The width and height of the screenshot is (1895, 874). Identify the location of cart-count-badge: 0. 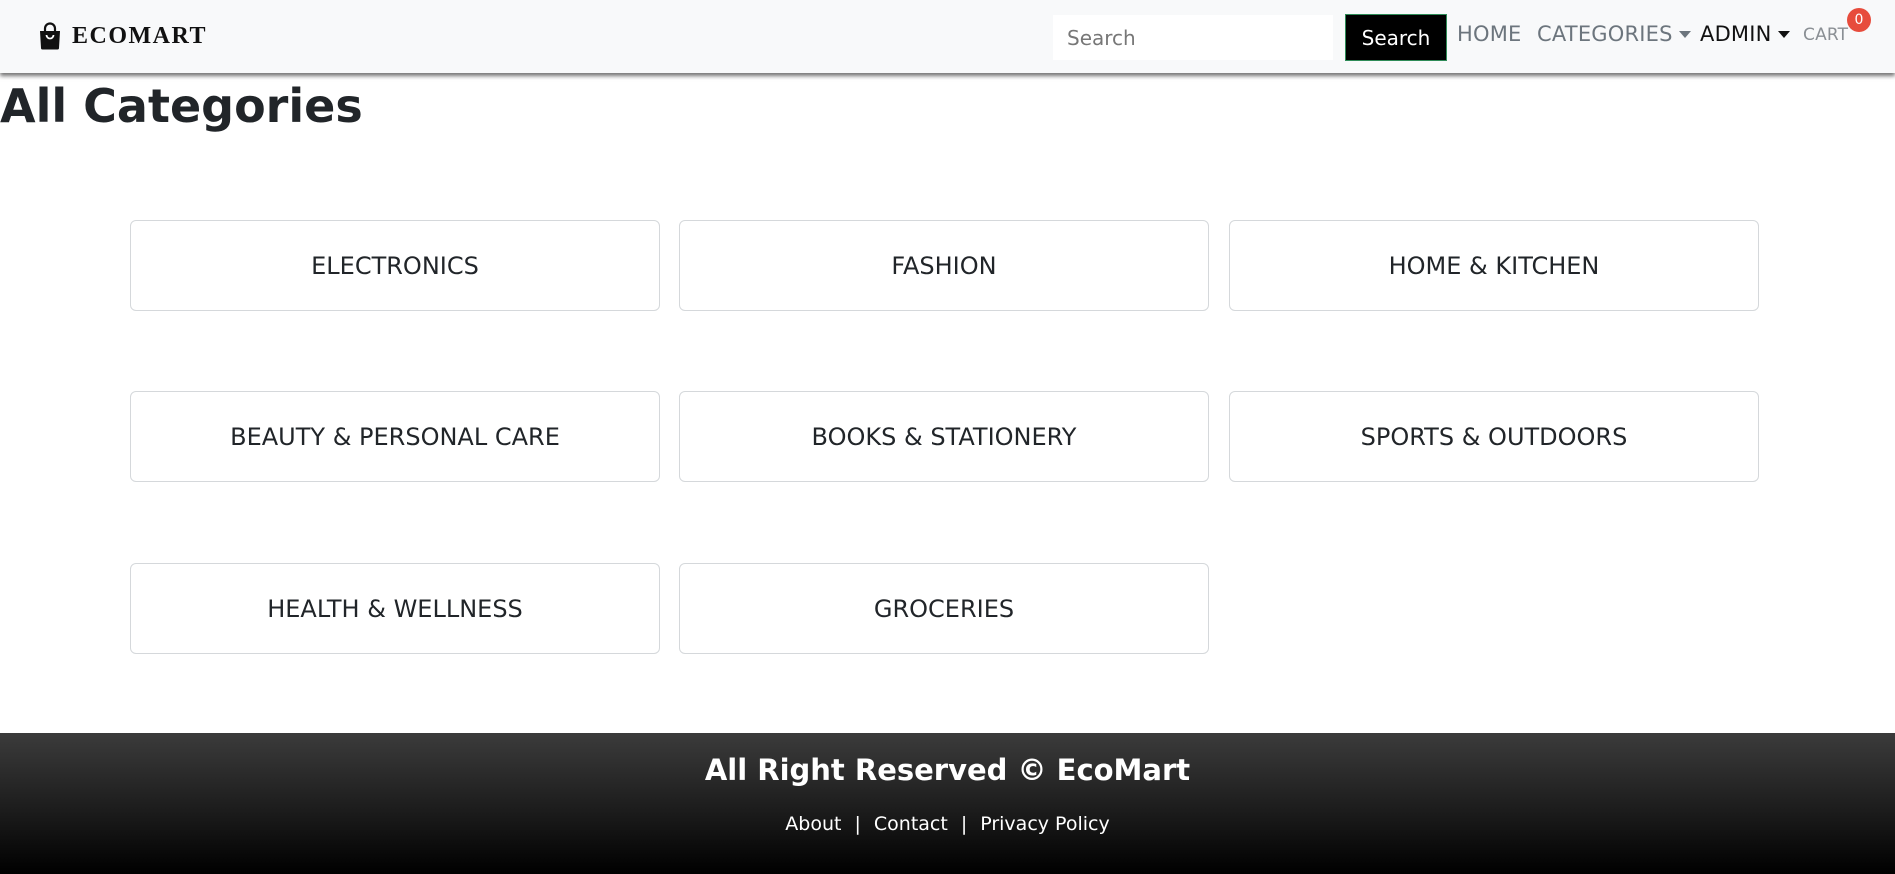
(1859, 20).